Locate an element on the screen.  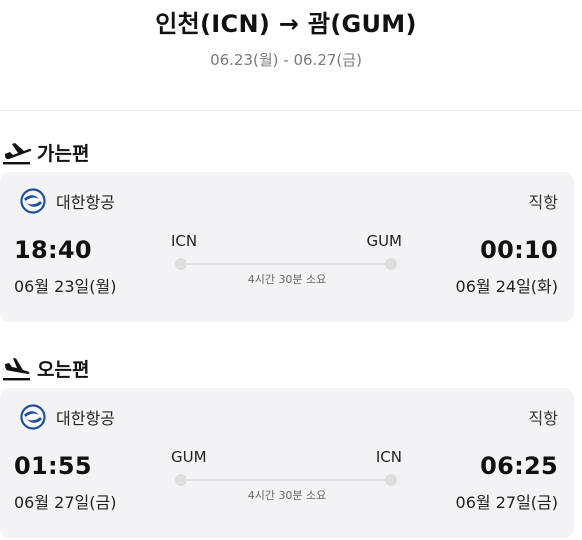
outbound-section-title: 가는편 is located at coordinates (45, 152).